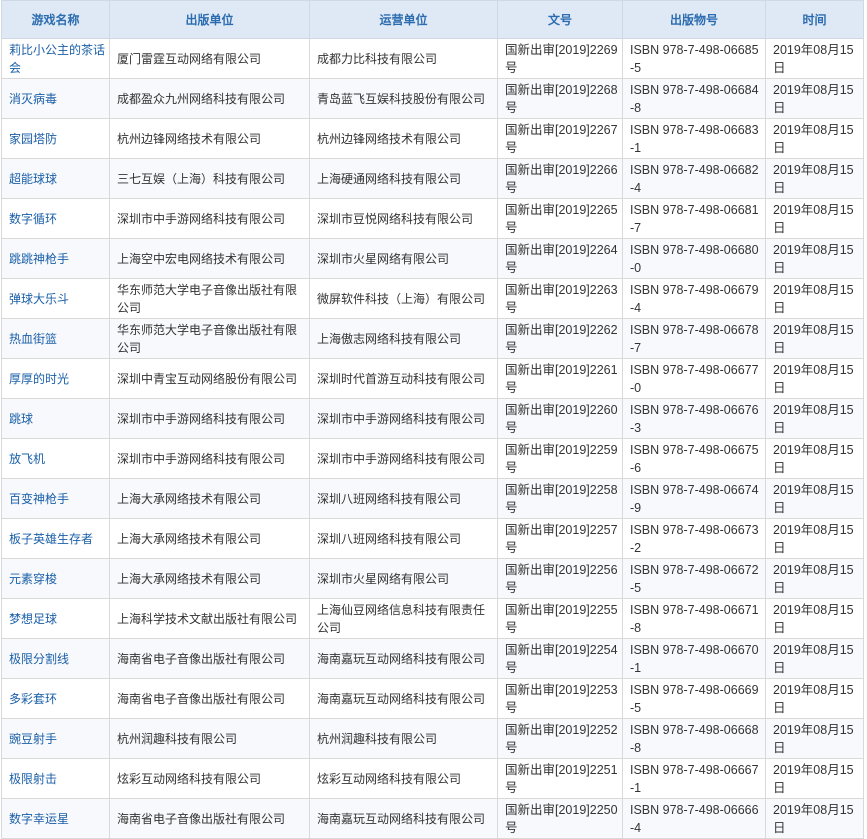  I want to click on isbn-cell: ISBN 978-7-498-06674-9, so click(694, 498).